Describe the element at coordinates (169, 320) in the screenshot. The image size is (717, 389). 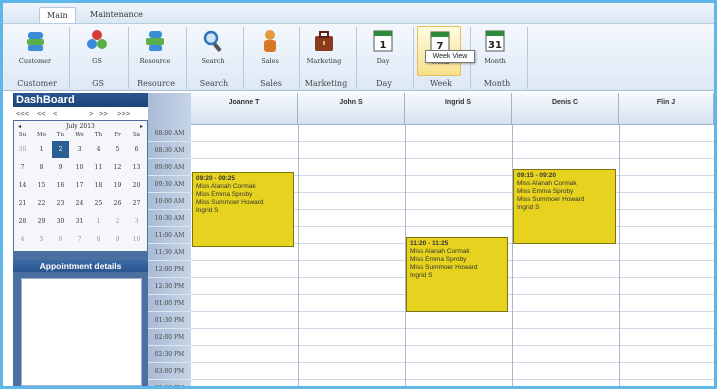
I see `time-slot-label: 01:30 PM` at that location.